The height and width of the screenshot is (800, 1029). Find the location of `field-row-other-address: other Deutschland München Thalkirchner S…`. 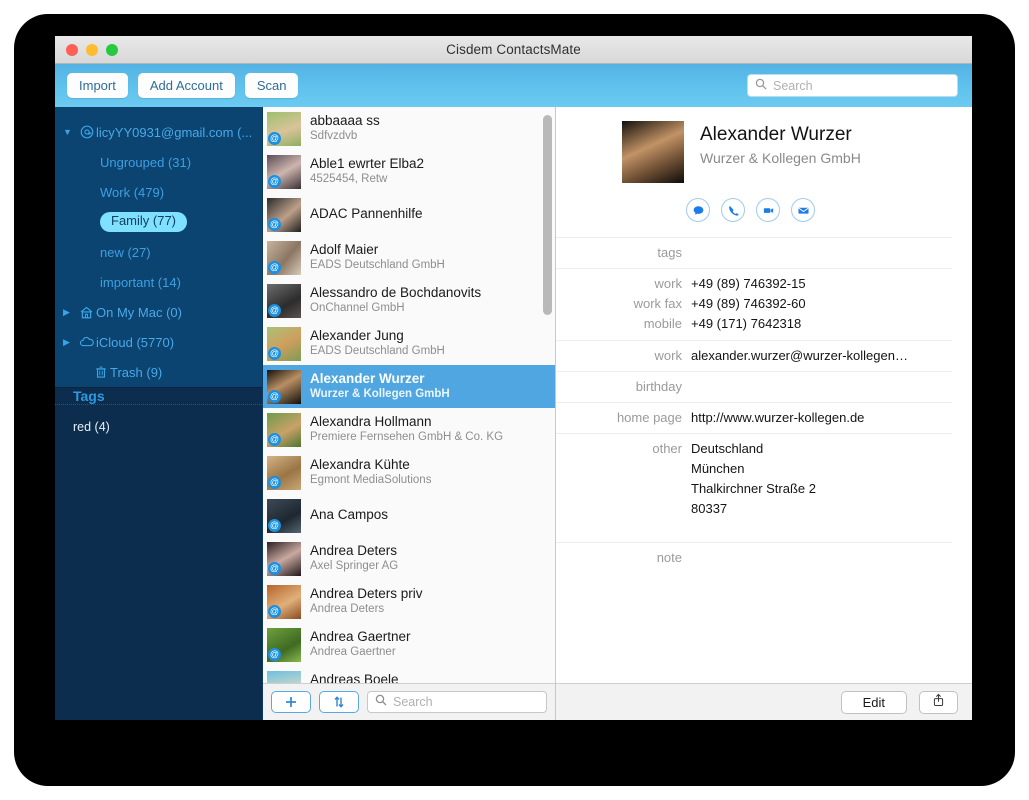

field-row-other-address: other Deutschland München Thalkirchner S… is located at coordinates (754, 479).